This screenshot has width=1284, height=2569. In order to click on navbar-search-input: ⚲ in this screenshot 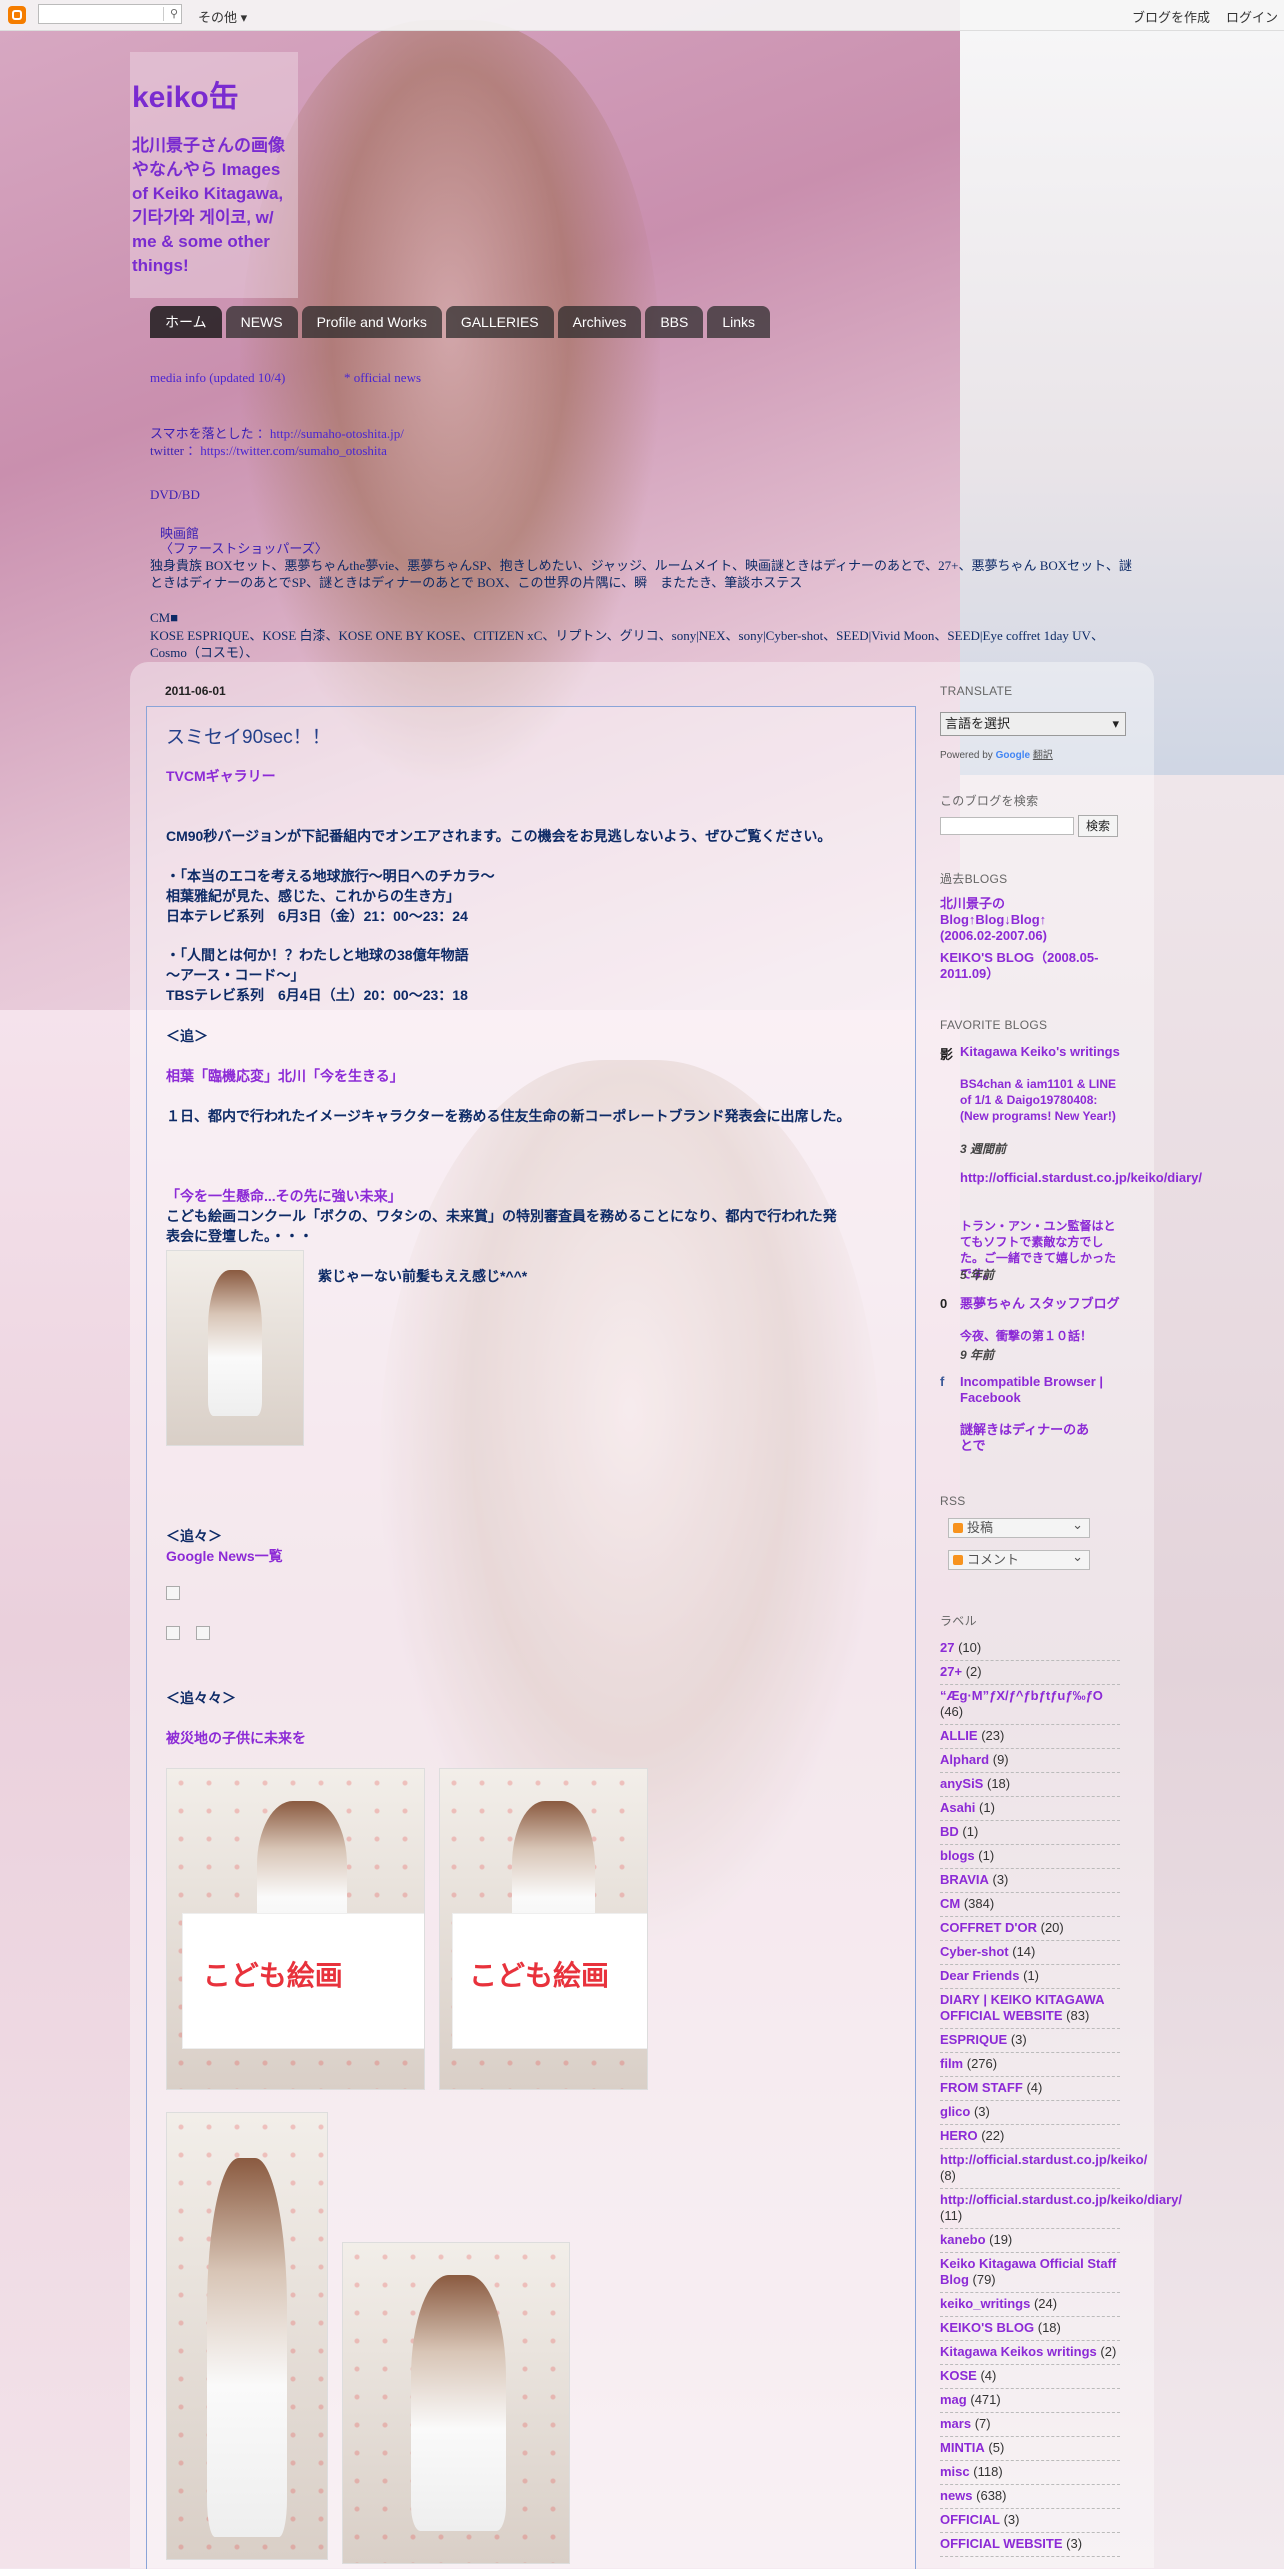, I will do `click(110, 14)`.